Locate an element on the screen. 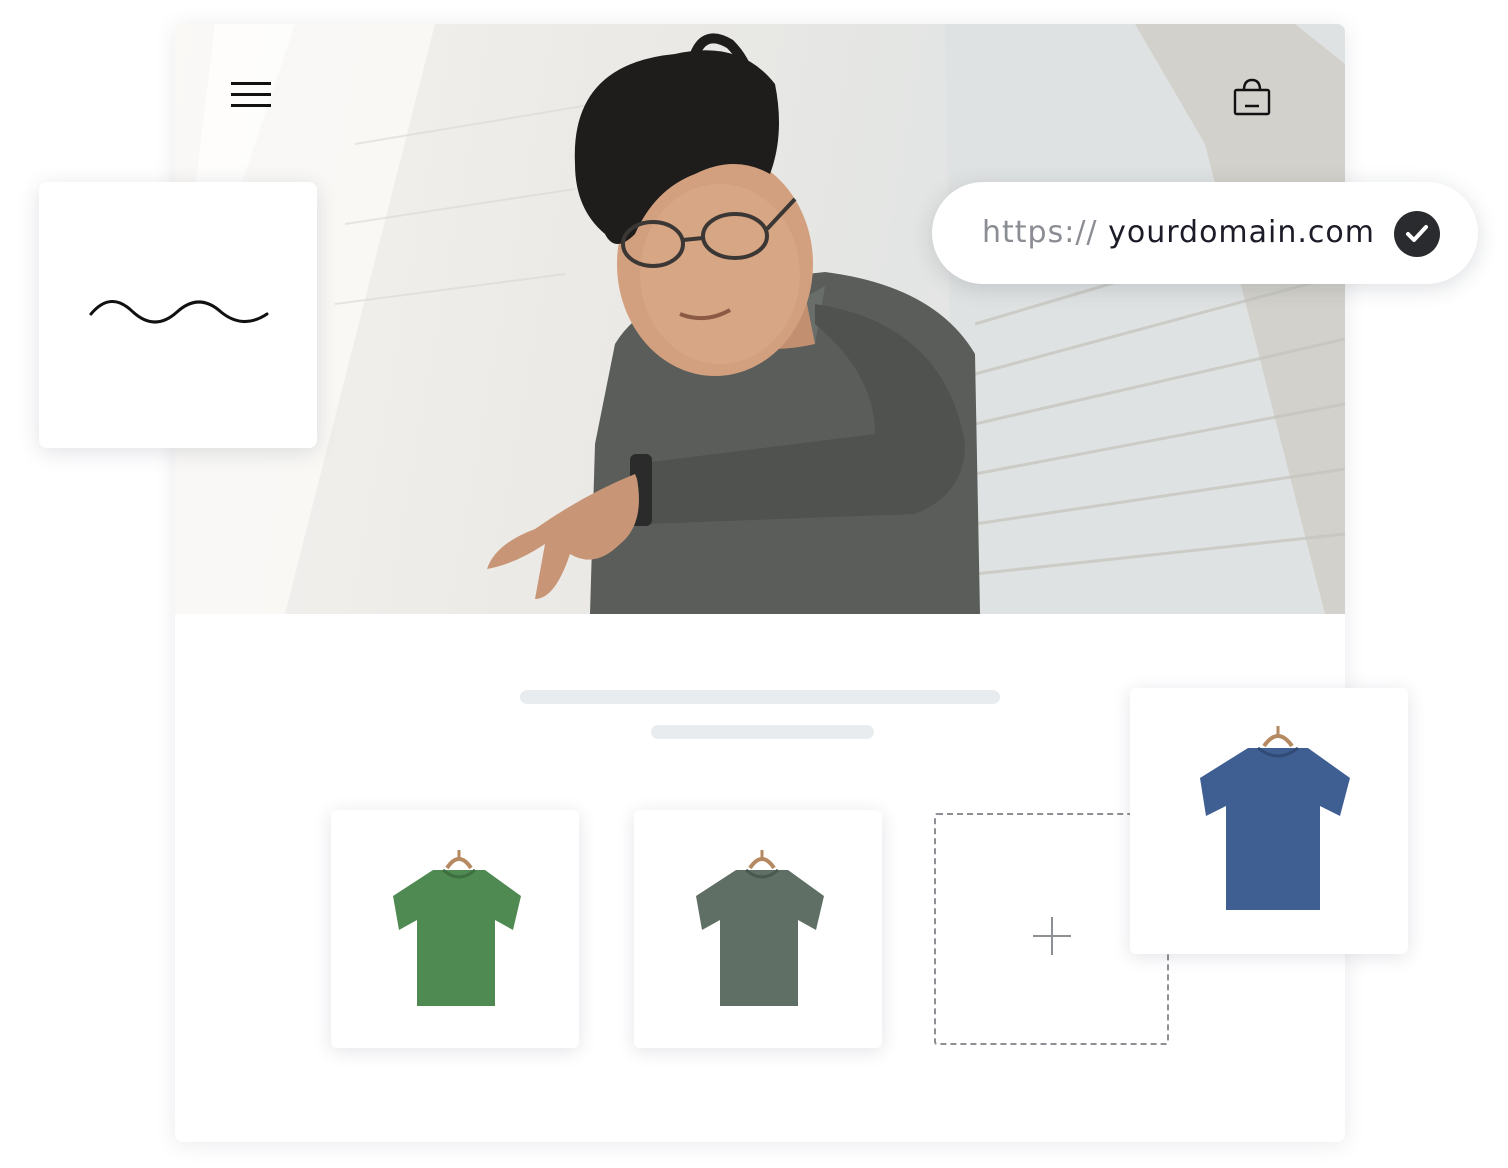 The height and width of the screenshot is (1168, 1508). shopping-bag-icon is located at coordinates (1252, 98).